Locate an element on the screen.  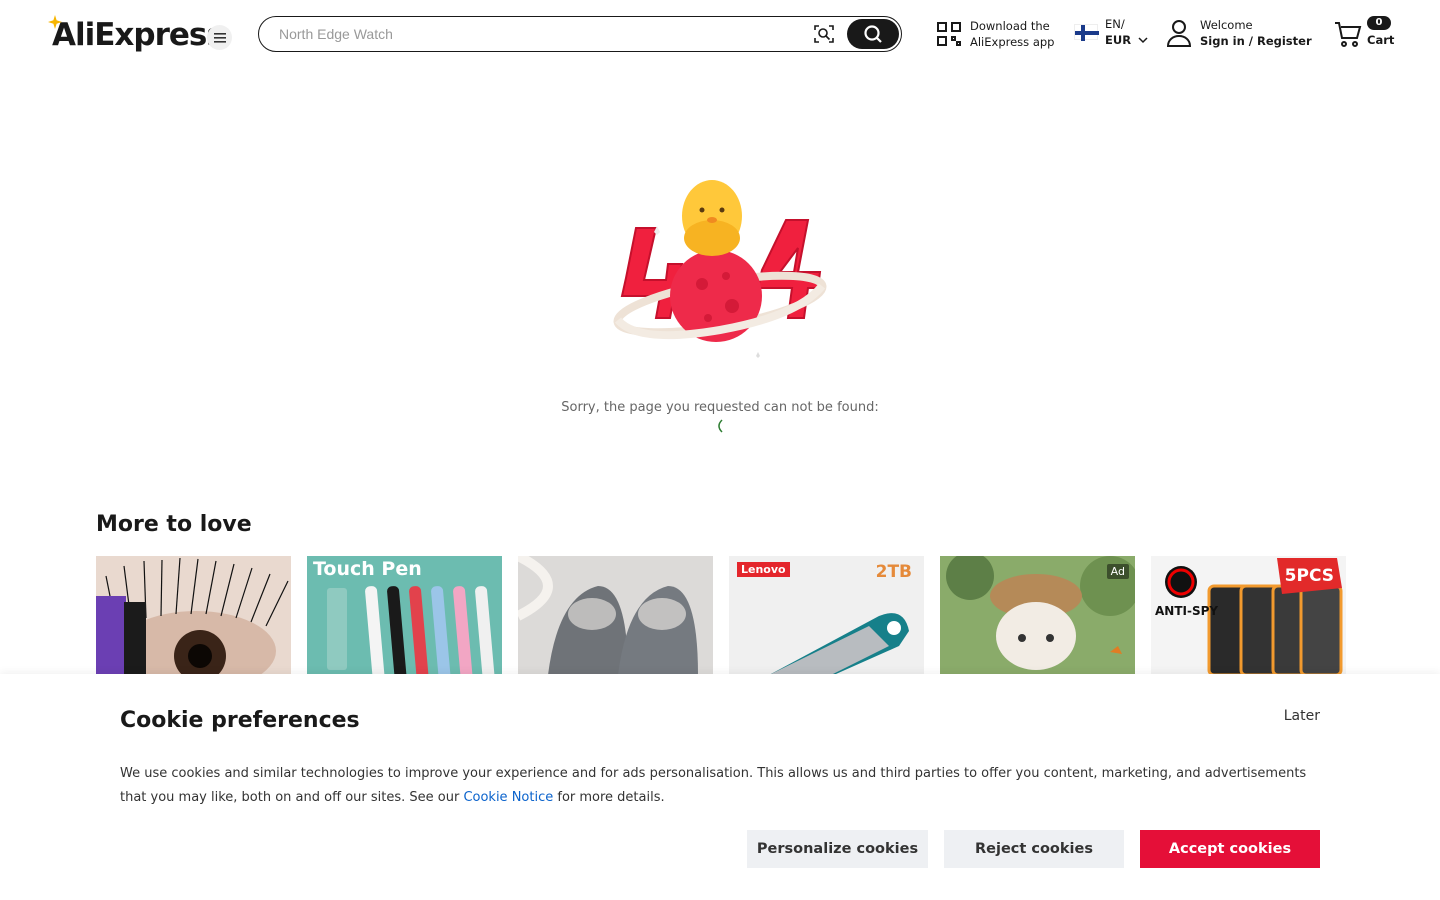
search-bar is located at coordinates (580, 34).